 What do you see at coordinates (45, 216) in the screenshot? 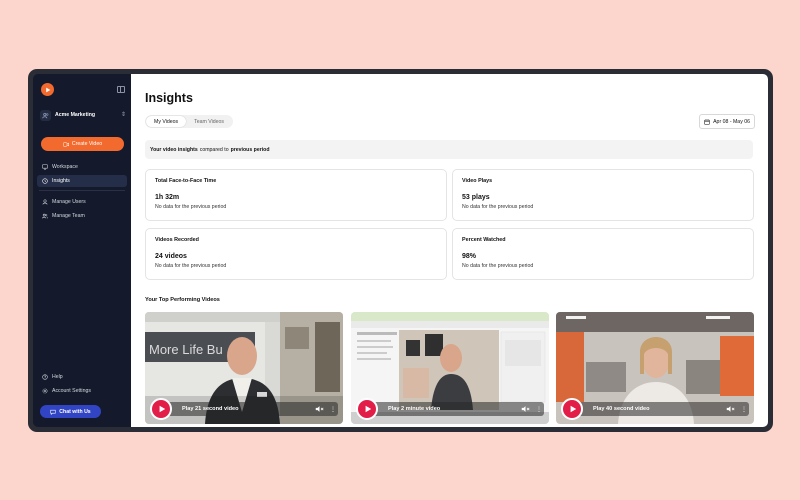
I see `users-icon` at bounding box center [45, 216].